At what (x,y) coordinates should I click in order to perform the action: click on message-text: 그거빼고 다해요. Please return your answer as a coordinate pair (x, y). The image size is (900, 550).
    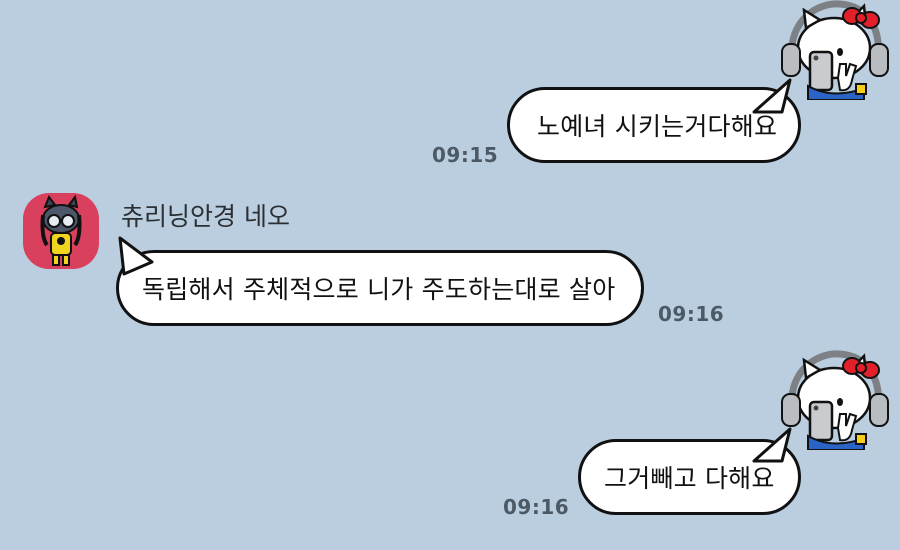
    Looking at the image, I should click on (689, 478).